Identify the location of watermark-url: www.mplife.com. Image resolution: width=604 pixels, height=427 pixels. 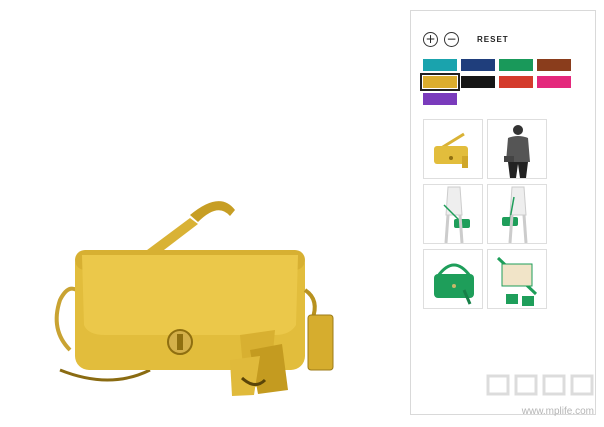
(557, 411).